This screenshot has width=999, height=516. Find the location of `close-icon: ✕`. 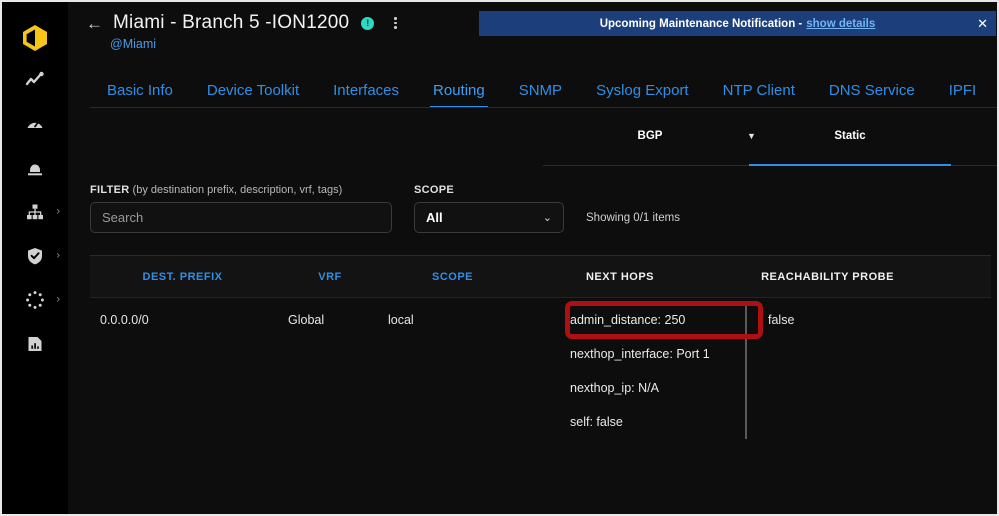

close-icon: ✕ is located at coordinates (982, 23).